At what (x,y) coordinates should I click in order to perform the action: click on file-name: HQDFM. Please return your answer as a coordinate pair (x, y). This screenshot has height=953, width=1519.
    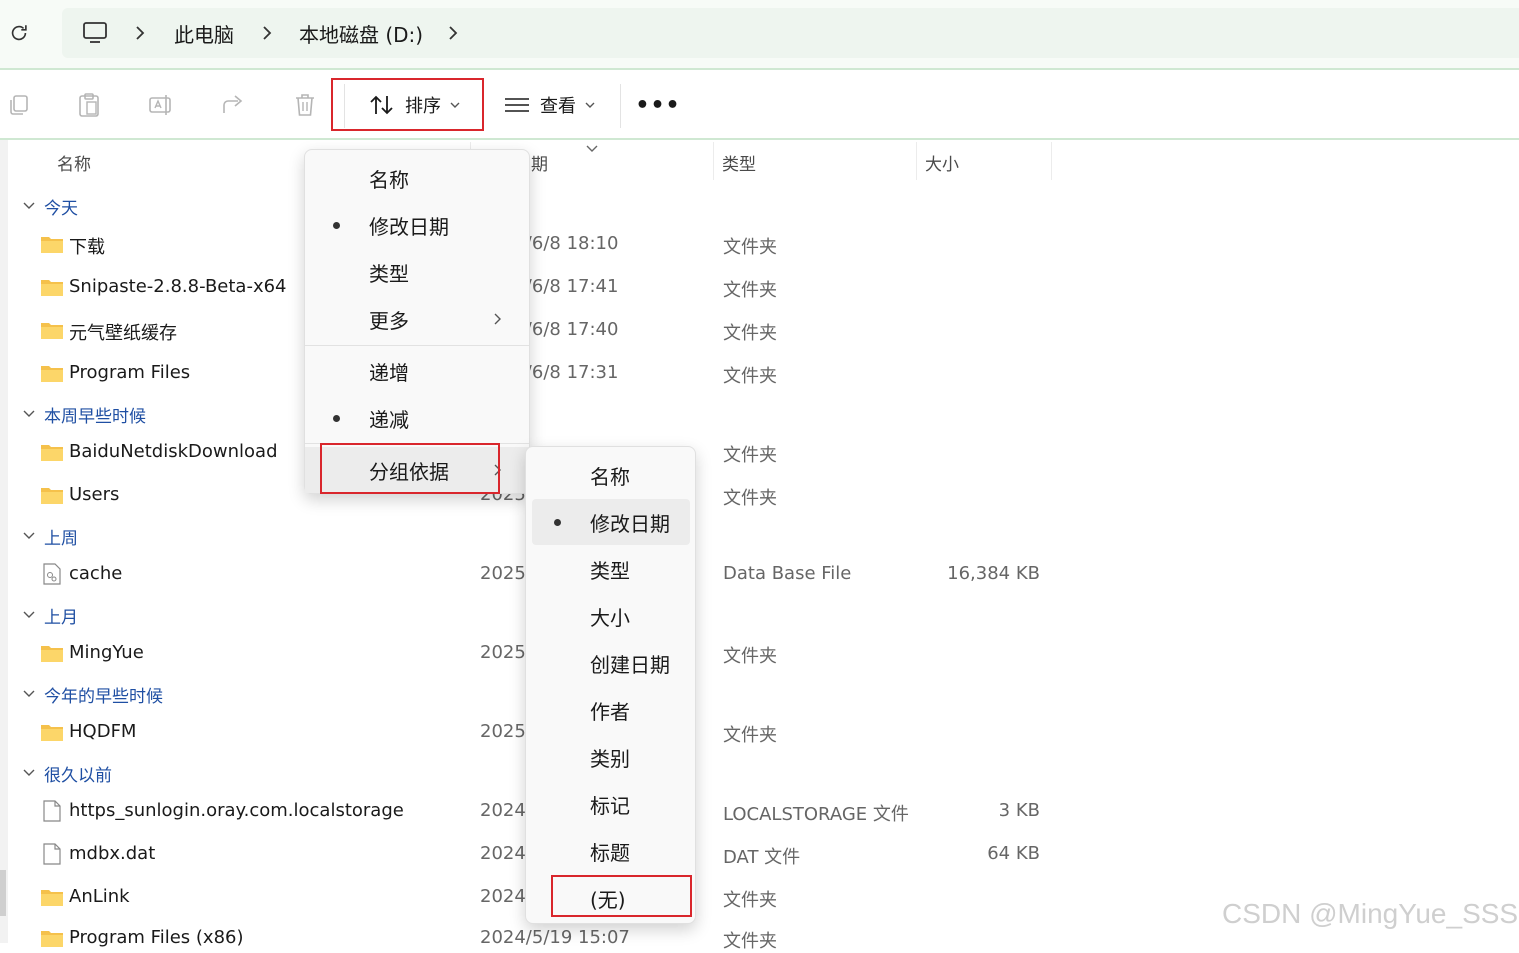
    Looking at the image, I should click on (103, 731).